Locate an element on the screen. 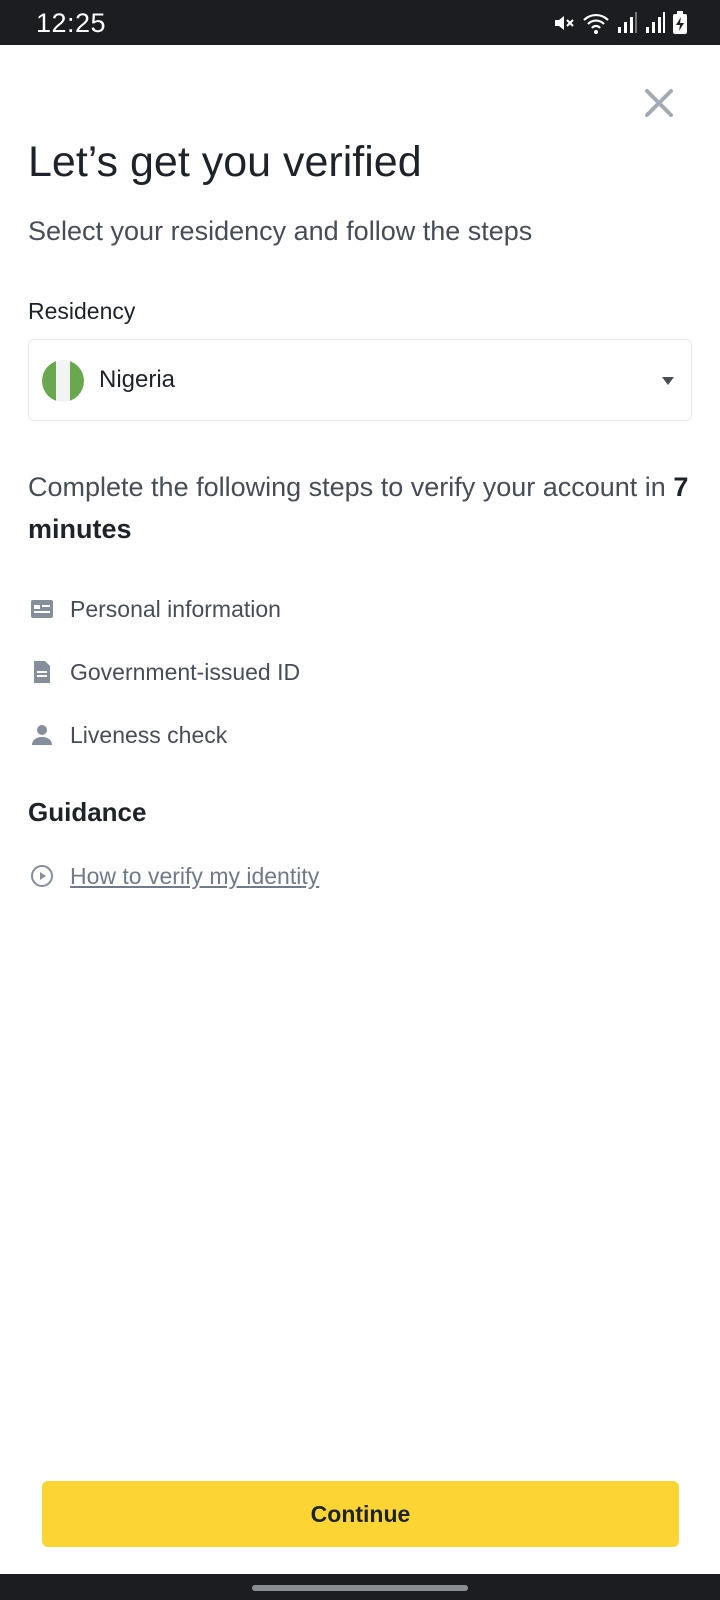 The height and width of the screenshot is (1600, 720). flag-stripe-right is located at coordinates (77, 381).